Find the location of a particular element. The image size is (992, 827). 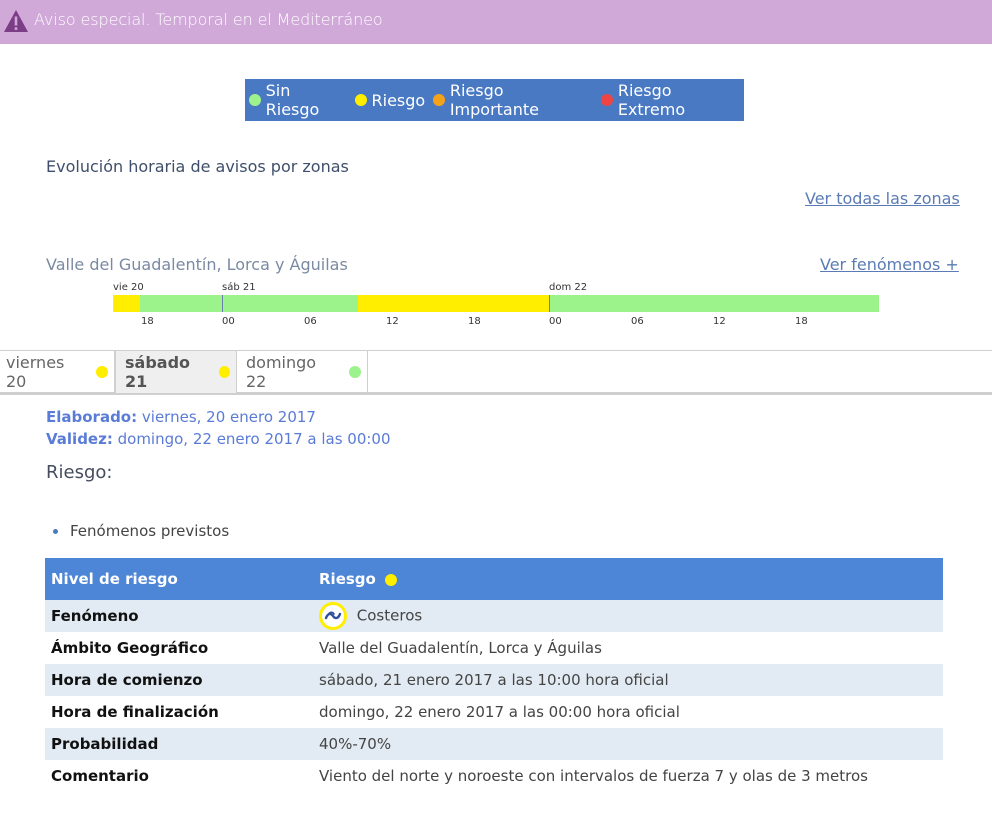

elaborado-label: Elaborado: is located at coordinates (92, 417).